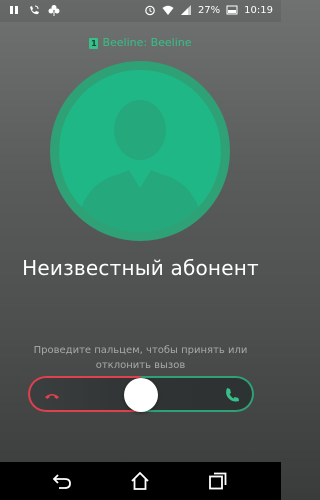  I want to click on slider-knob, so click(141, 395).